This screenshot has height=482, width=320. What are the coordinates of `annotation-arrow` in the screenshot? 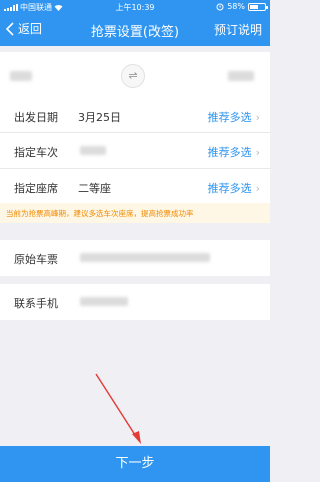 It's located at (118, 408).